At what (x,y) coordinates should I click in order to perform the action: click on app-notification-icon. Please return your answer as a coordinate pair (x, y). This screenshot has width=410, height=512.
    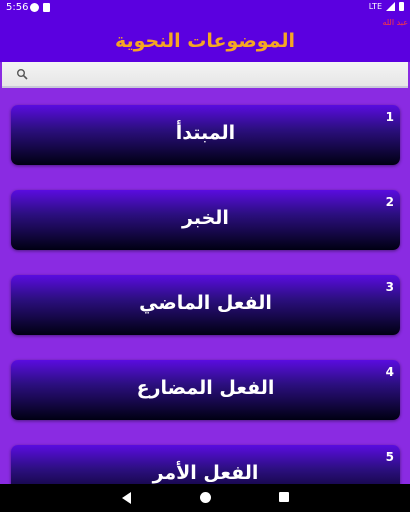
    Looking at the image, I should click on (34, 7).